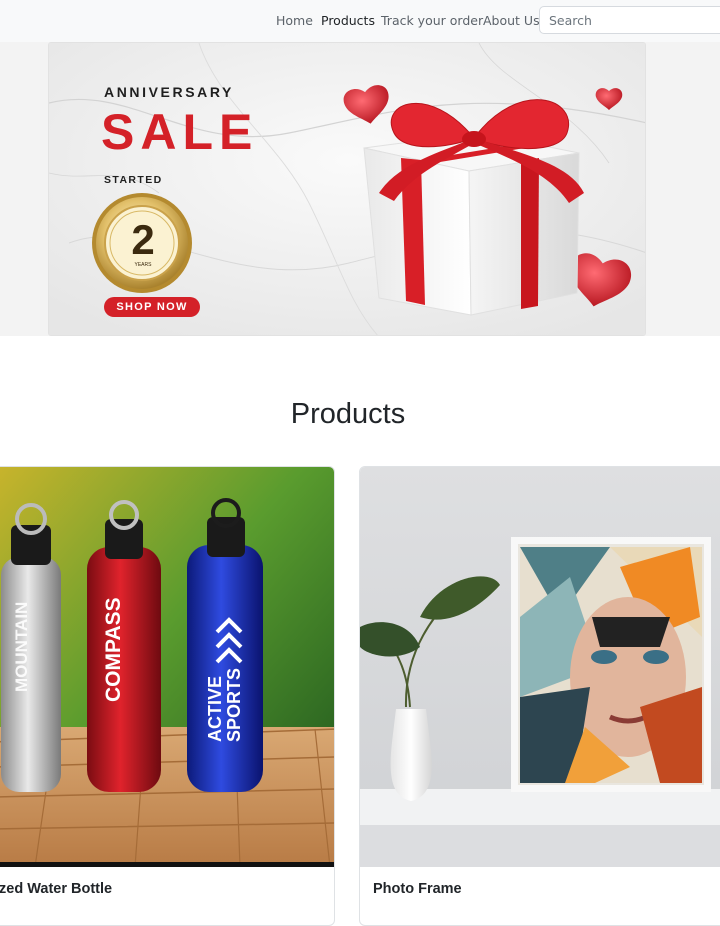 Image resolution: width=720 pixels, height=926 pixels. Describe the element at coordinates (294, 20) in the screenshot. I see `nav-link-home: Home` at that location.